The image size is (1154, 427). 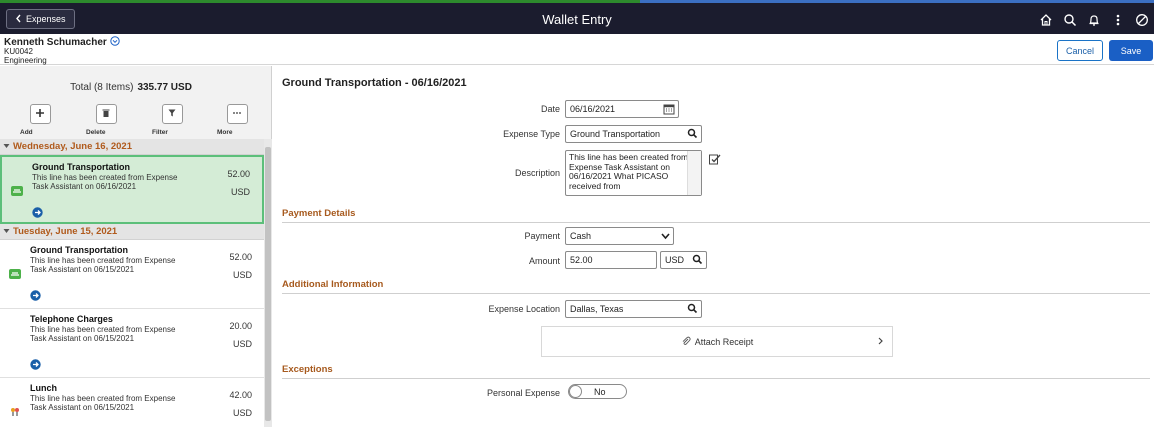 What do you see at coordinates (593, 109) in the screenshot?
I see `date-value: 06/16/2021` at bounding box center [593, 109].